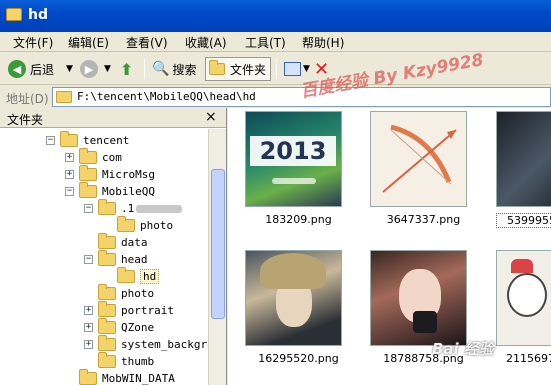  What do you see at coordinates (33, 42) in the screenshot?
I see `menu-file: 文件(F)` at bounding box center [33, 42].